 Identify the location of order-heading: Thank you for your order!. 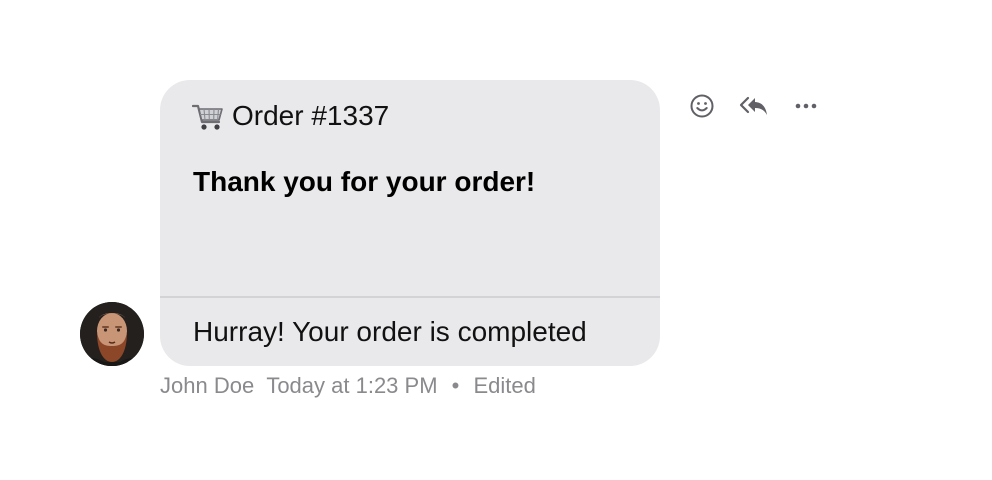
(364, 181).